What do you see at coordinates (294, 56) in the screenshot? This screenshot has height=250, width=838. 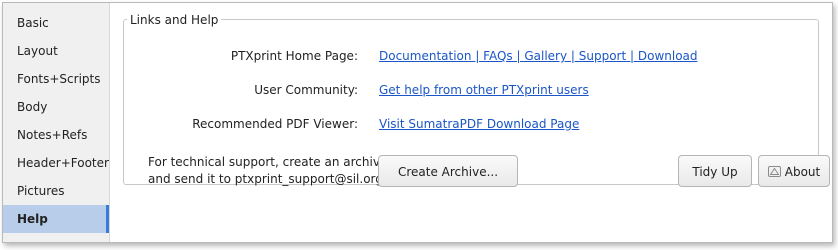 I see `home-page-label: PTXprint Home Page:` at bounding box center [294, 56].